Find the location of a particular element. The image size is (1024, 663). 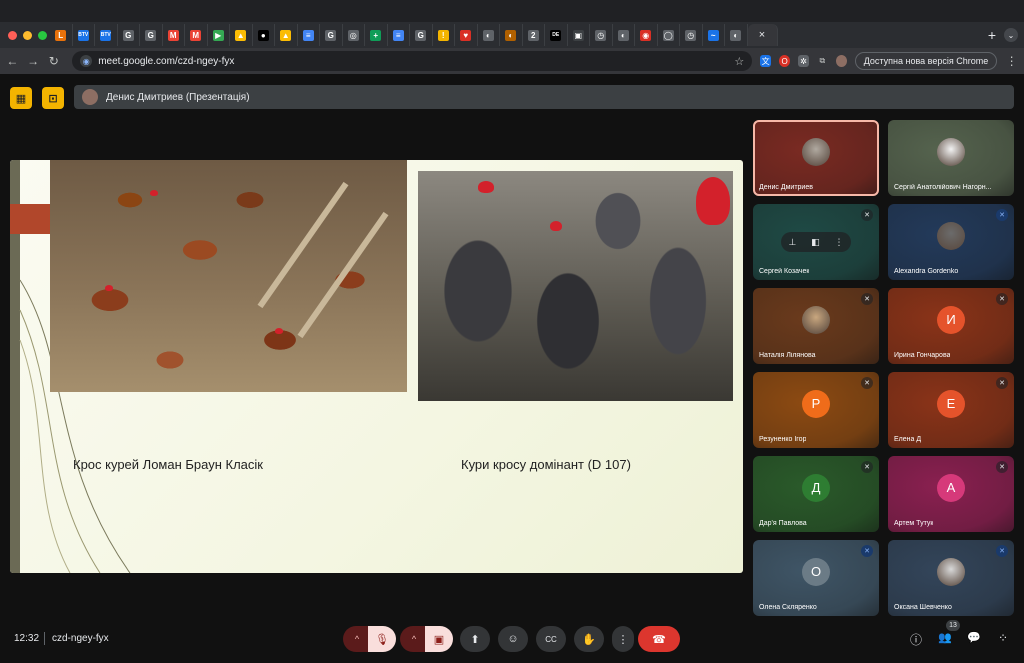

minimize-window-button is located at coordinates (27, 35).